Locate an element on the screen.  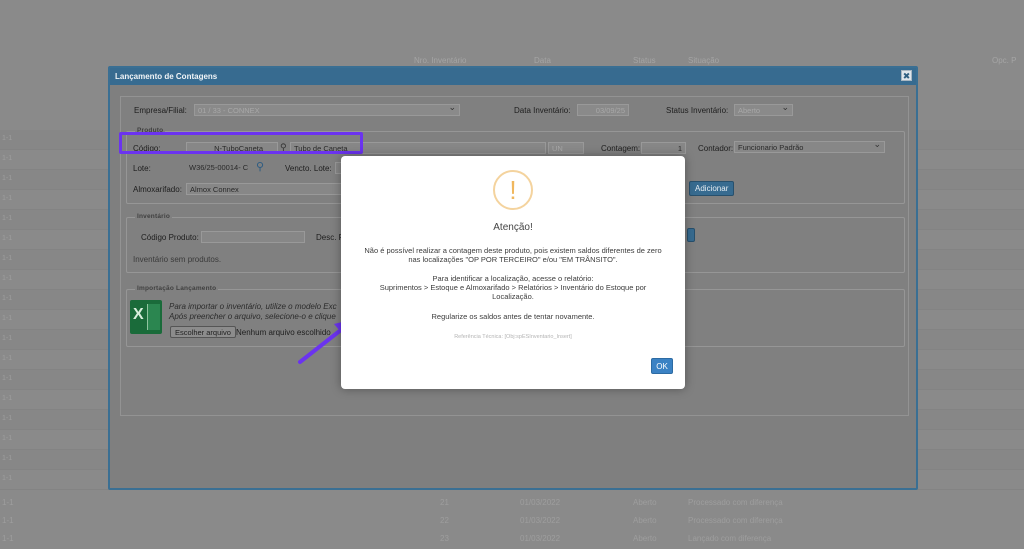
desc-produto-label: Desc. P is located at coordinates (330, 237).